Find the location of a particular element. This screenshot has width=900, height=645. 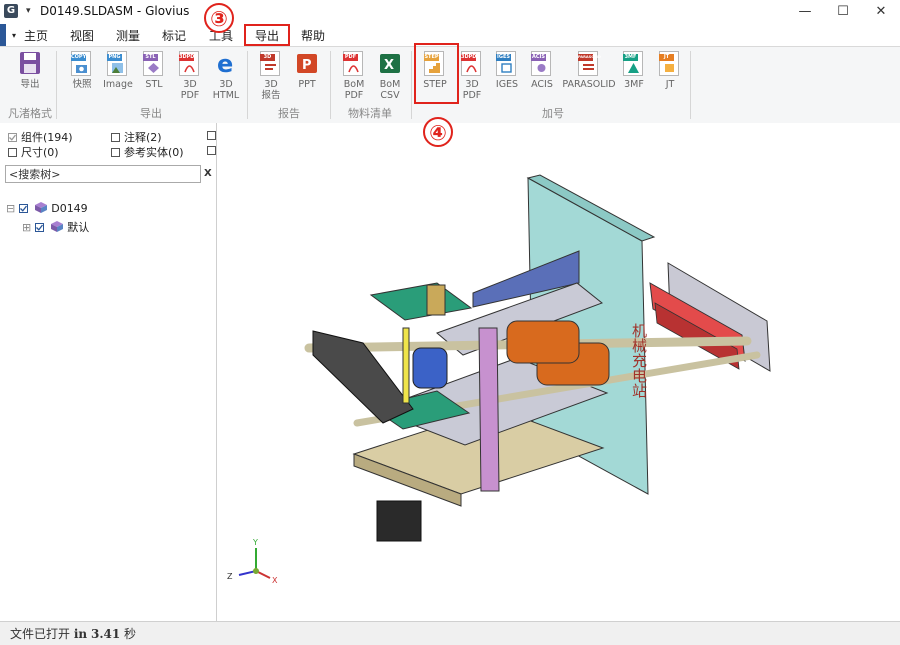

svg-text: P is located at coordinates (307, 65).